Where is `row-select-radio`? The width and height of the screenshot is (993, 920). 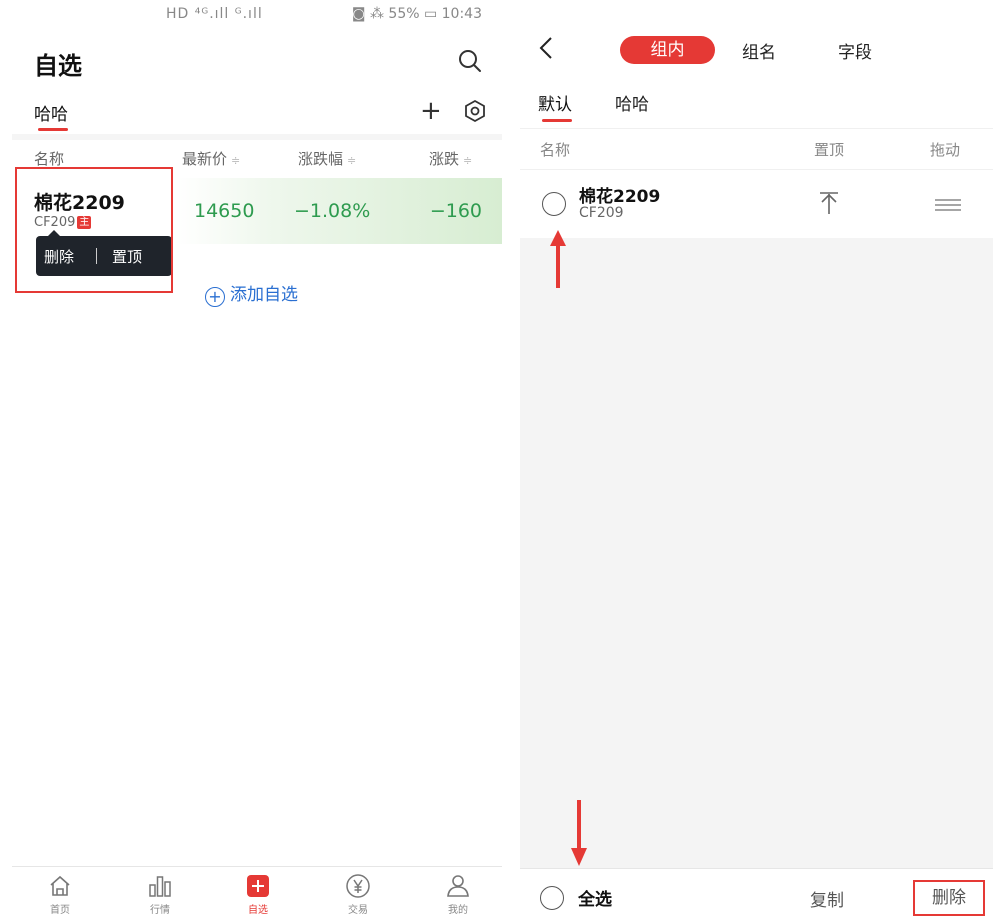
row-select-radio is located at coordinates (554, 204).